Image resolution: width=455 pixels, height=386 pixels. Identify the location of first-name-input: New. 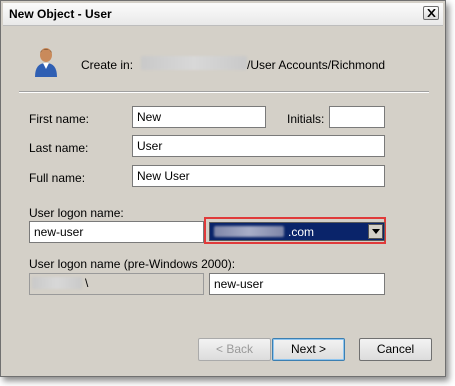
(199, 117).